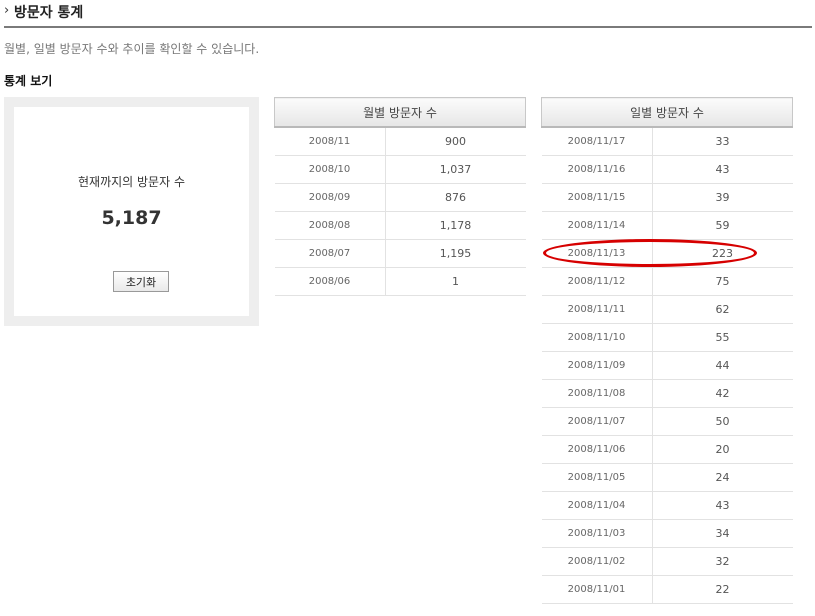 This screenshot has height=616, width=815. I want to click on row-date: 2008/11/15, so click(597, 197).